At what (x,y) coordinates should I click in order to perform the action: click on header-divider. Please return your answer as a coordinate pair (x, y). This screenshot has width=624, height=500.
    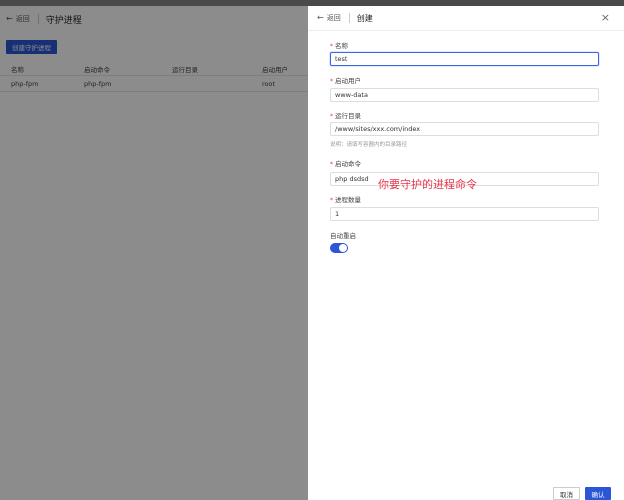
    Looking at the image, I should click on (349, 18).